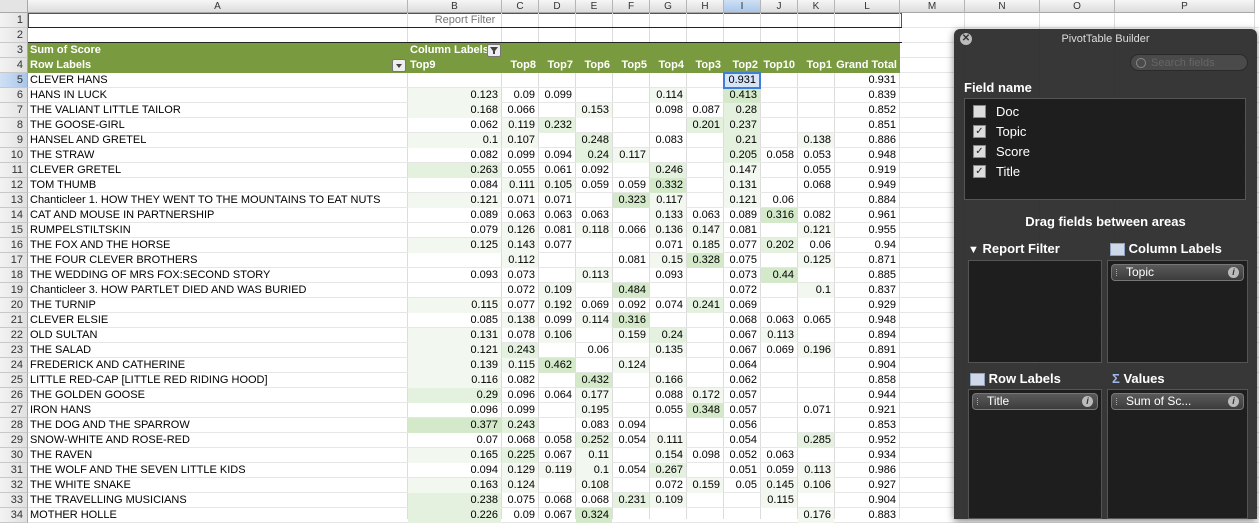  Describe the element at coordinates (1087, 401) in the screenshot. I see `info-icon: i` at that location.